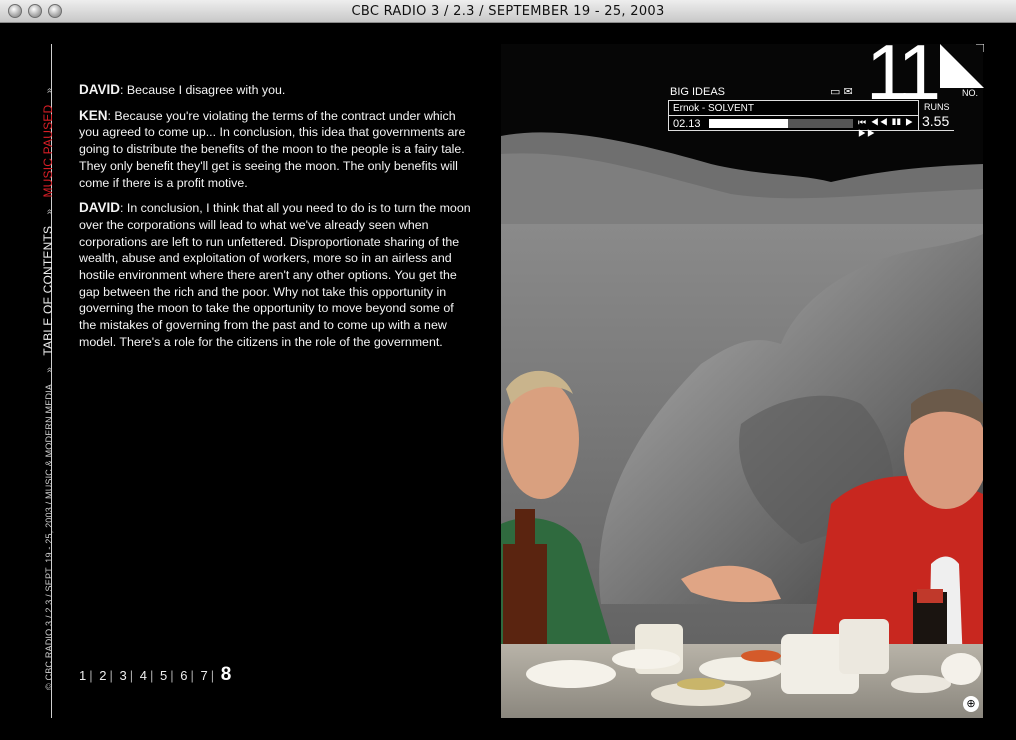 Image resolution: width=1016 pixels, height=740 pixels. Describe the element at coordinates (903, 72) in the screenshot. I see `issue-number: 11` at that location.